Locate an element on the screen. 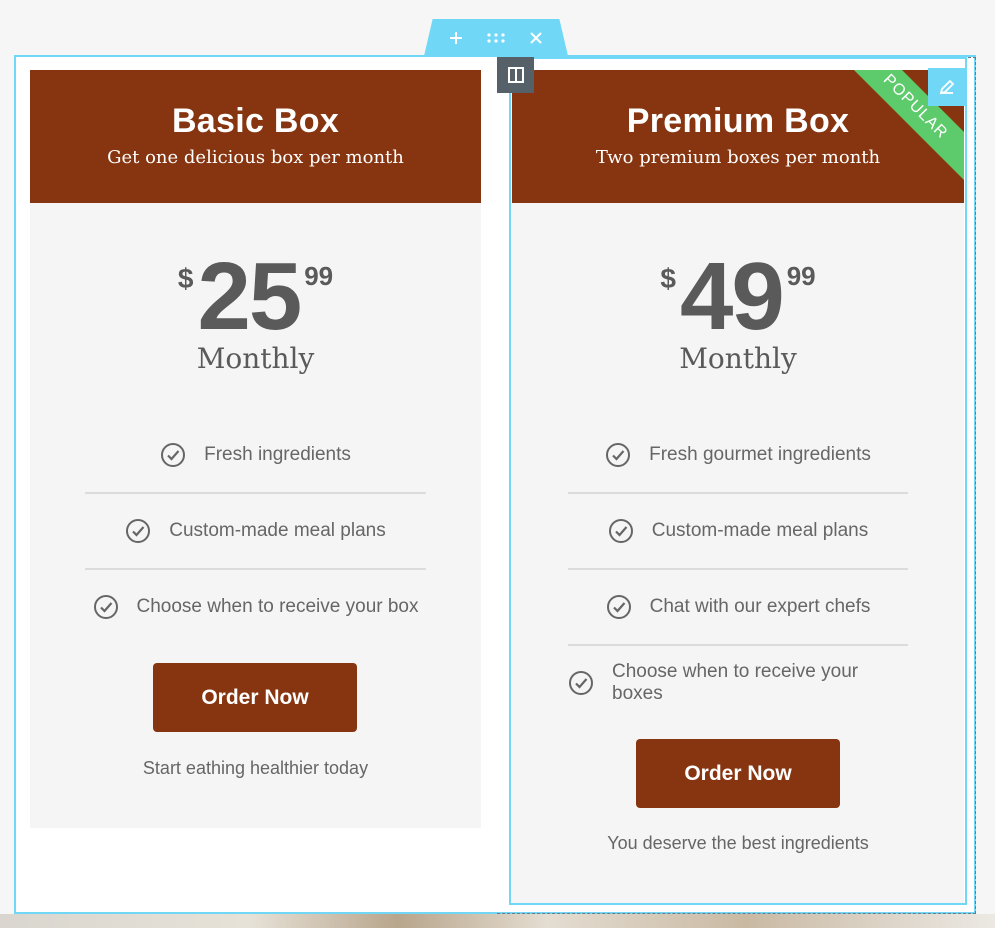 Image resolution: width=995 pixels, height=928 pixels. list-item: Custom-made meal plans is located at coordinates (255, 532).